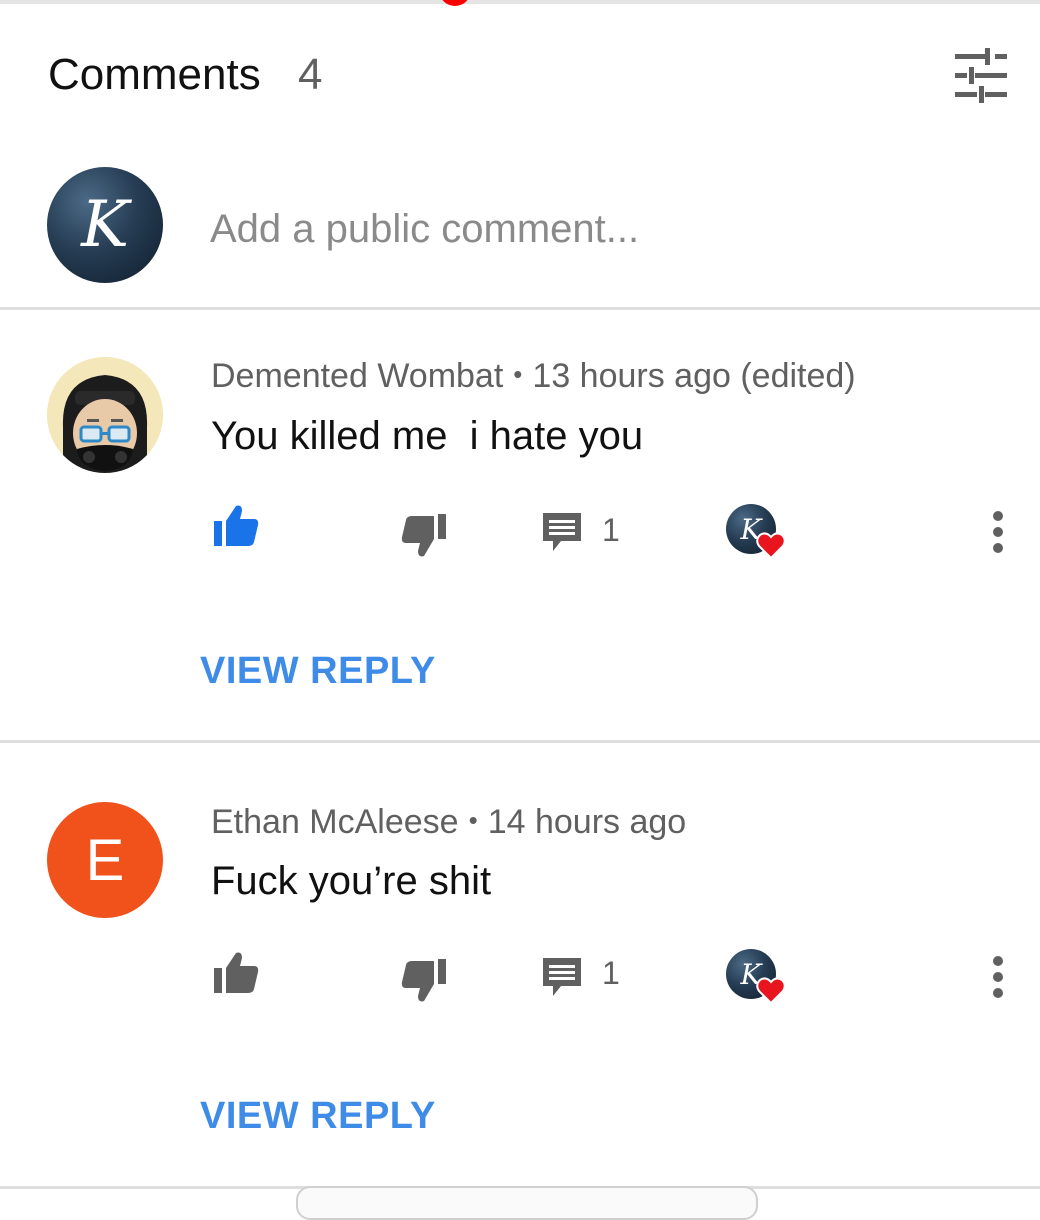 This screenshot has height=1220, width=1040. Describe the element at coordinates (527, 1203) in the screenshot. I see `bottom-sheet-handle` at that location.